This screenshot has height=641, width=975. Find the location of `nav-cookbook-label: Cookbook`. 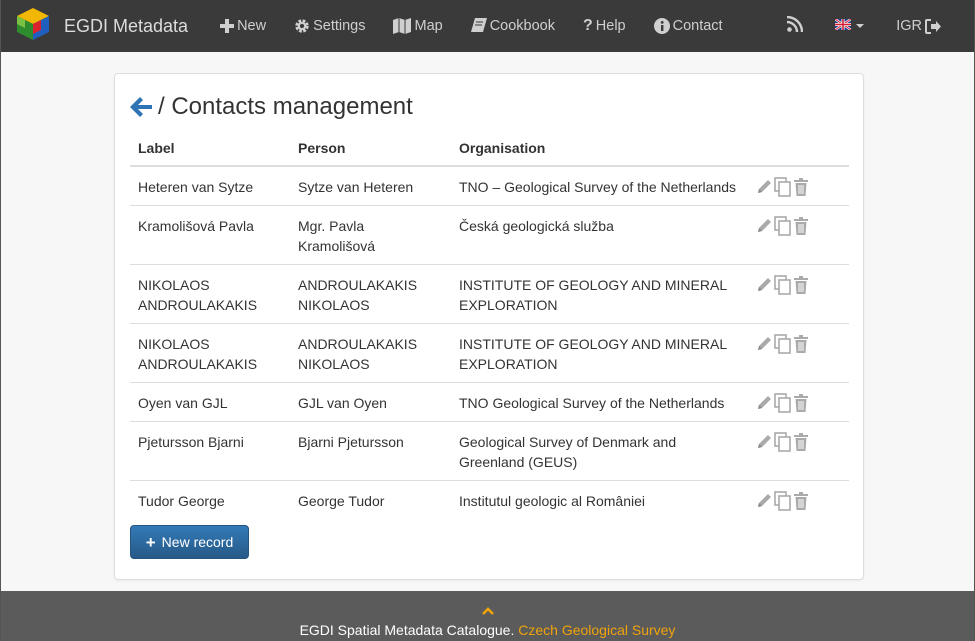

nav-cookbook-label: Cookbook is located at coordinates (522, 26).